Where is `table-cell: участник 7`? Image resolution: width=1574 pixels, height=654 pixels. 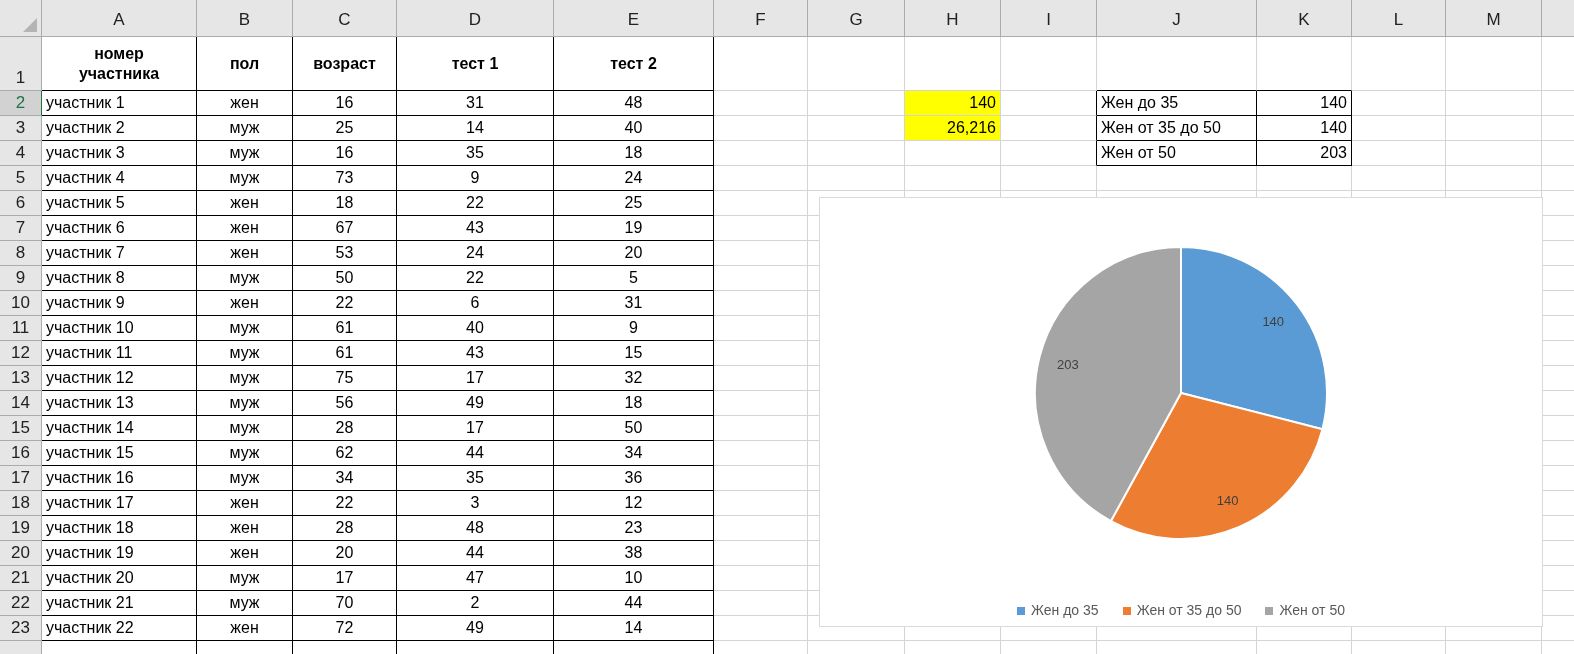 table-cell: участник 7 is located at coordinates (119, 253).